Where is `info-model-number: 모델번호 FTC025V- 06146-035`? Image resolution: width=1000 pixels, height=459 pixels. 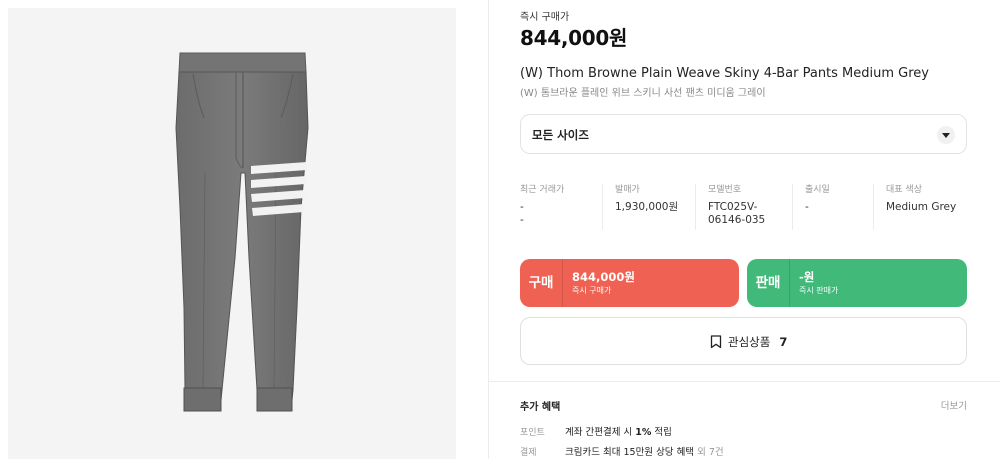 info-model-number: 모델번호 FTC025V- 06146-035 is located at coordinates (743, 207).